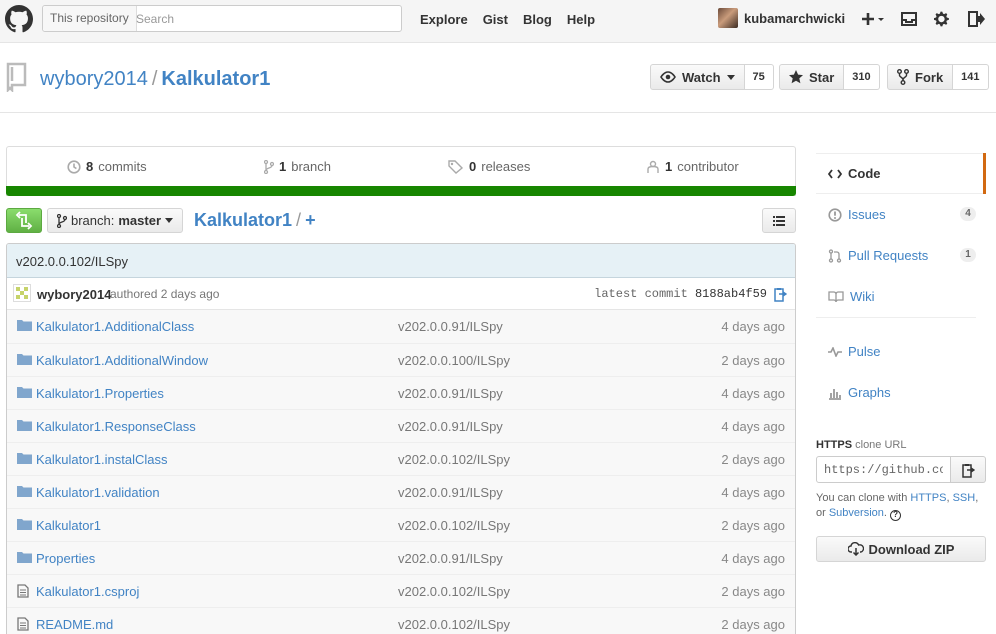  What do you see at coordinates (730, 77) in the screenshot?
I see `chevron-down-icon` at bounding box center [730, 77].